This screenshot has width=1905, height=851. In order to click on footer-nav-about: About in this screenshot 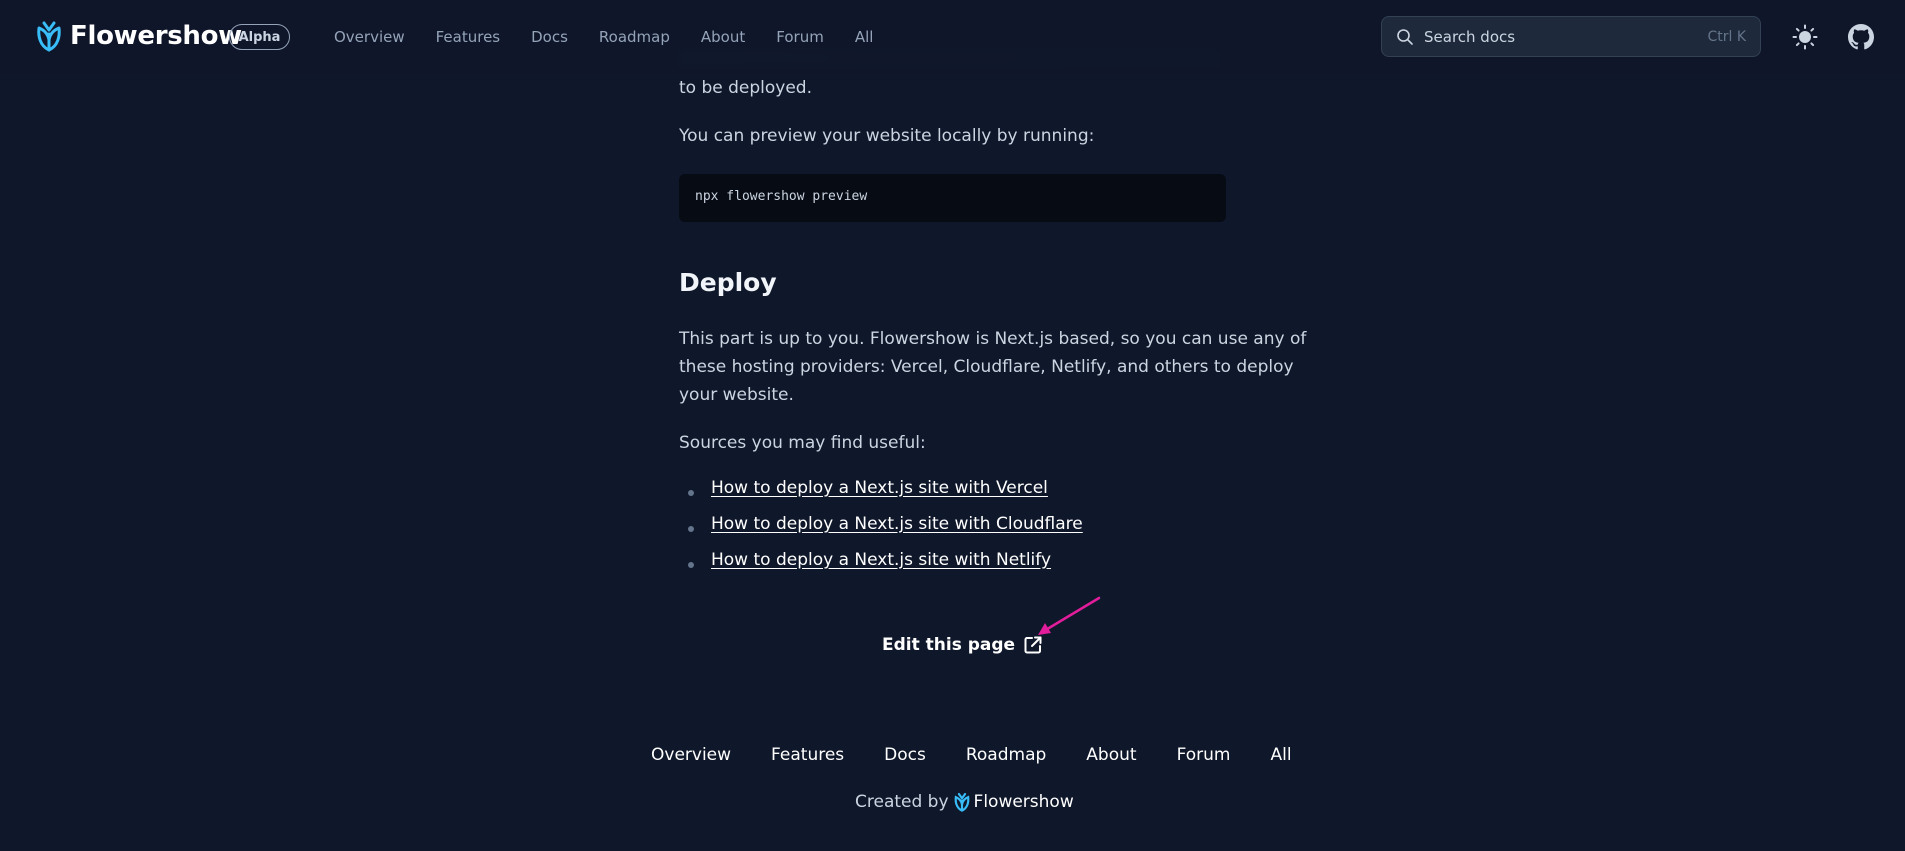, I will do `click(1111, 755)`.